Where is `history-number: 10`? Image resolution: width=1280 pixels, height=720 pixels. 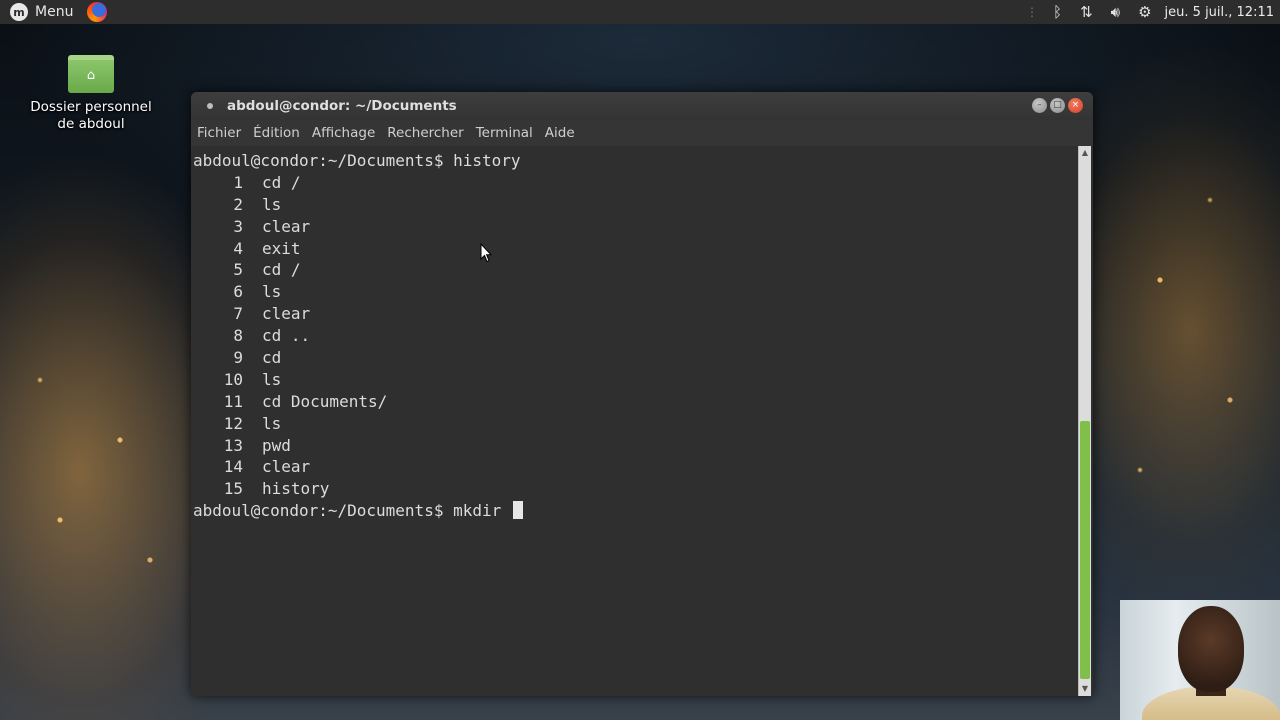 history-number: 10 is located at coordinates (233, 379).